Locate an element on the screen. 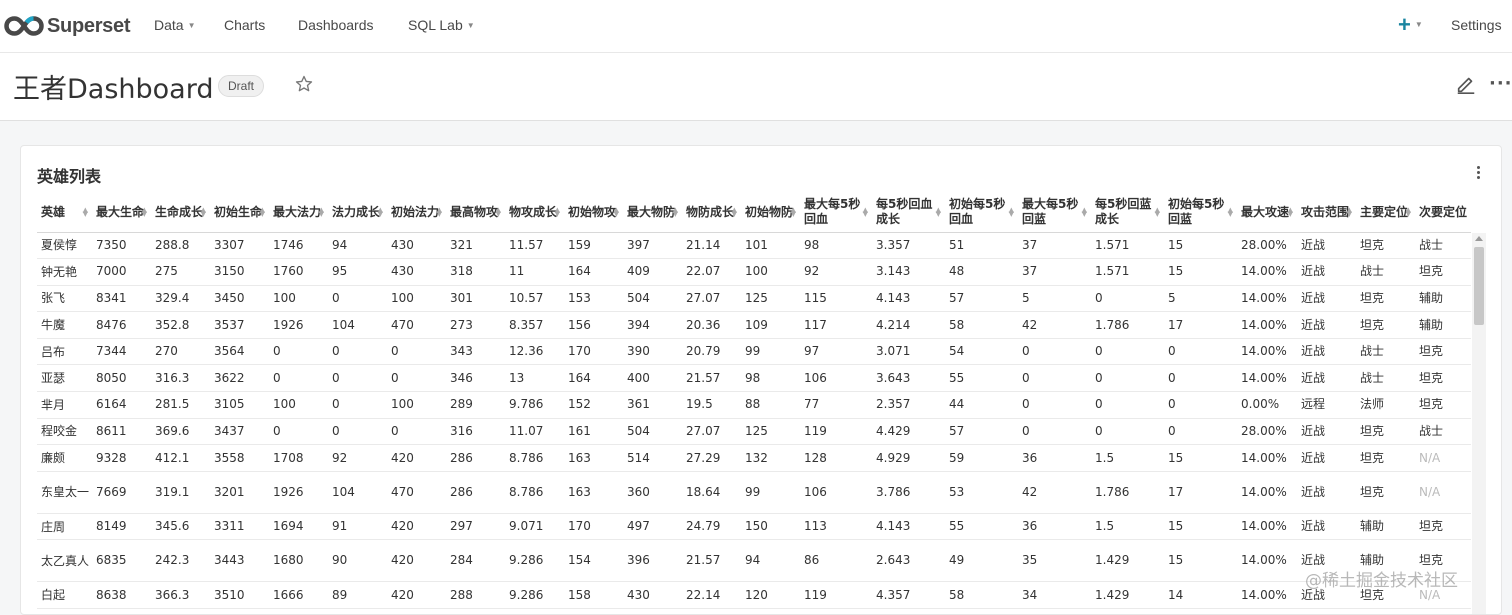 The width and height of the screenshot is (1512, 615). star-icon is located at coordinates (304, 83).